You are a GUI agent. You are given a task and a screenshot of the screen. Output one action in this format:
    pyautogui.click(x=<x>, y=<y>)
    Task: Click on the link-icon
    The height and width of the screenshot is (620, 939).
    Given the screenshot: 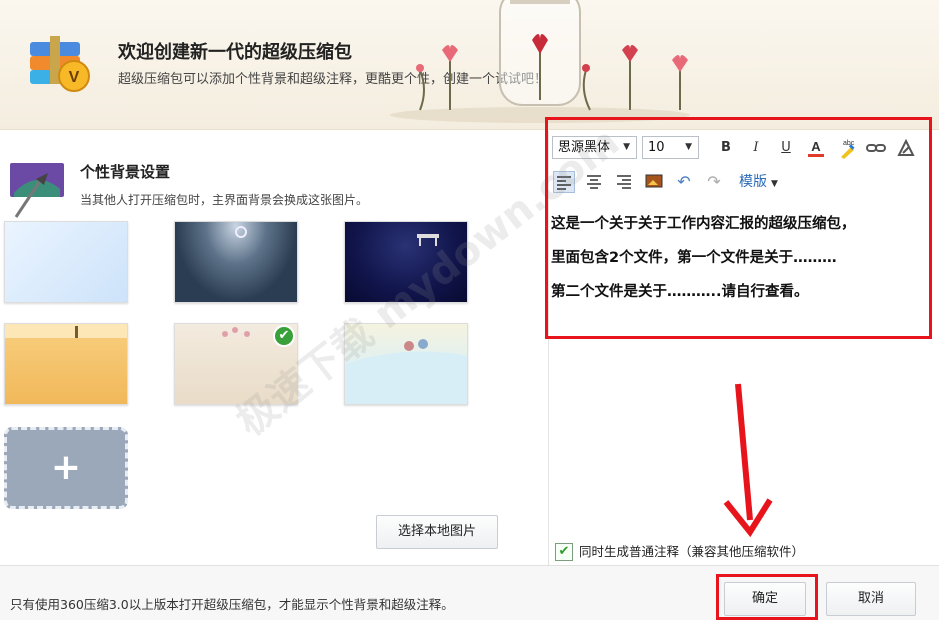 What is the action you would take?
    pyautogui.click(x=876, y=148)
    